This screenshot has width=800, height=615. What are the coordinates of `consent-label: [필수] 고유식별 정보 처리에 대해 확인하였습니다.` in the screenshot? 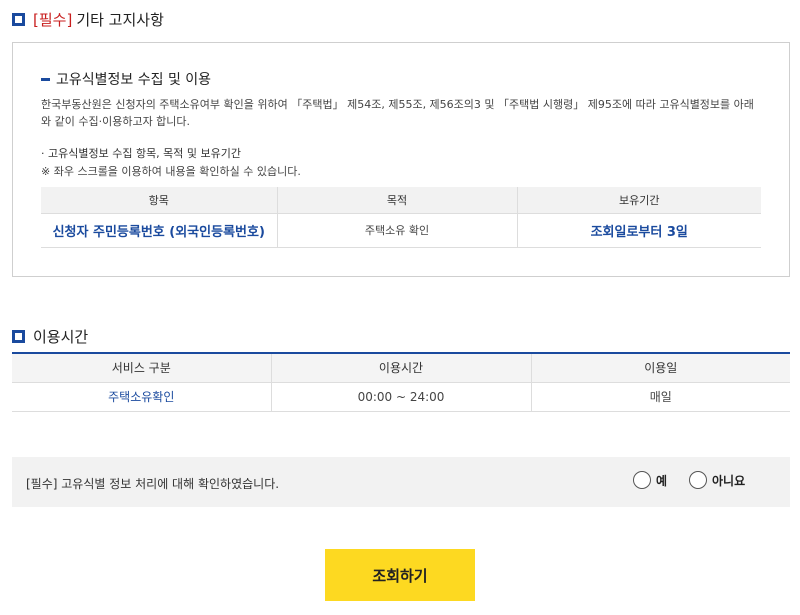 It's located at (153, 484).